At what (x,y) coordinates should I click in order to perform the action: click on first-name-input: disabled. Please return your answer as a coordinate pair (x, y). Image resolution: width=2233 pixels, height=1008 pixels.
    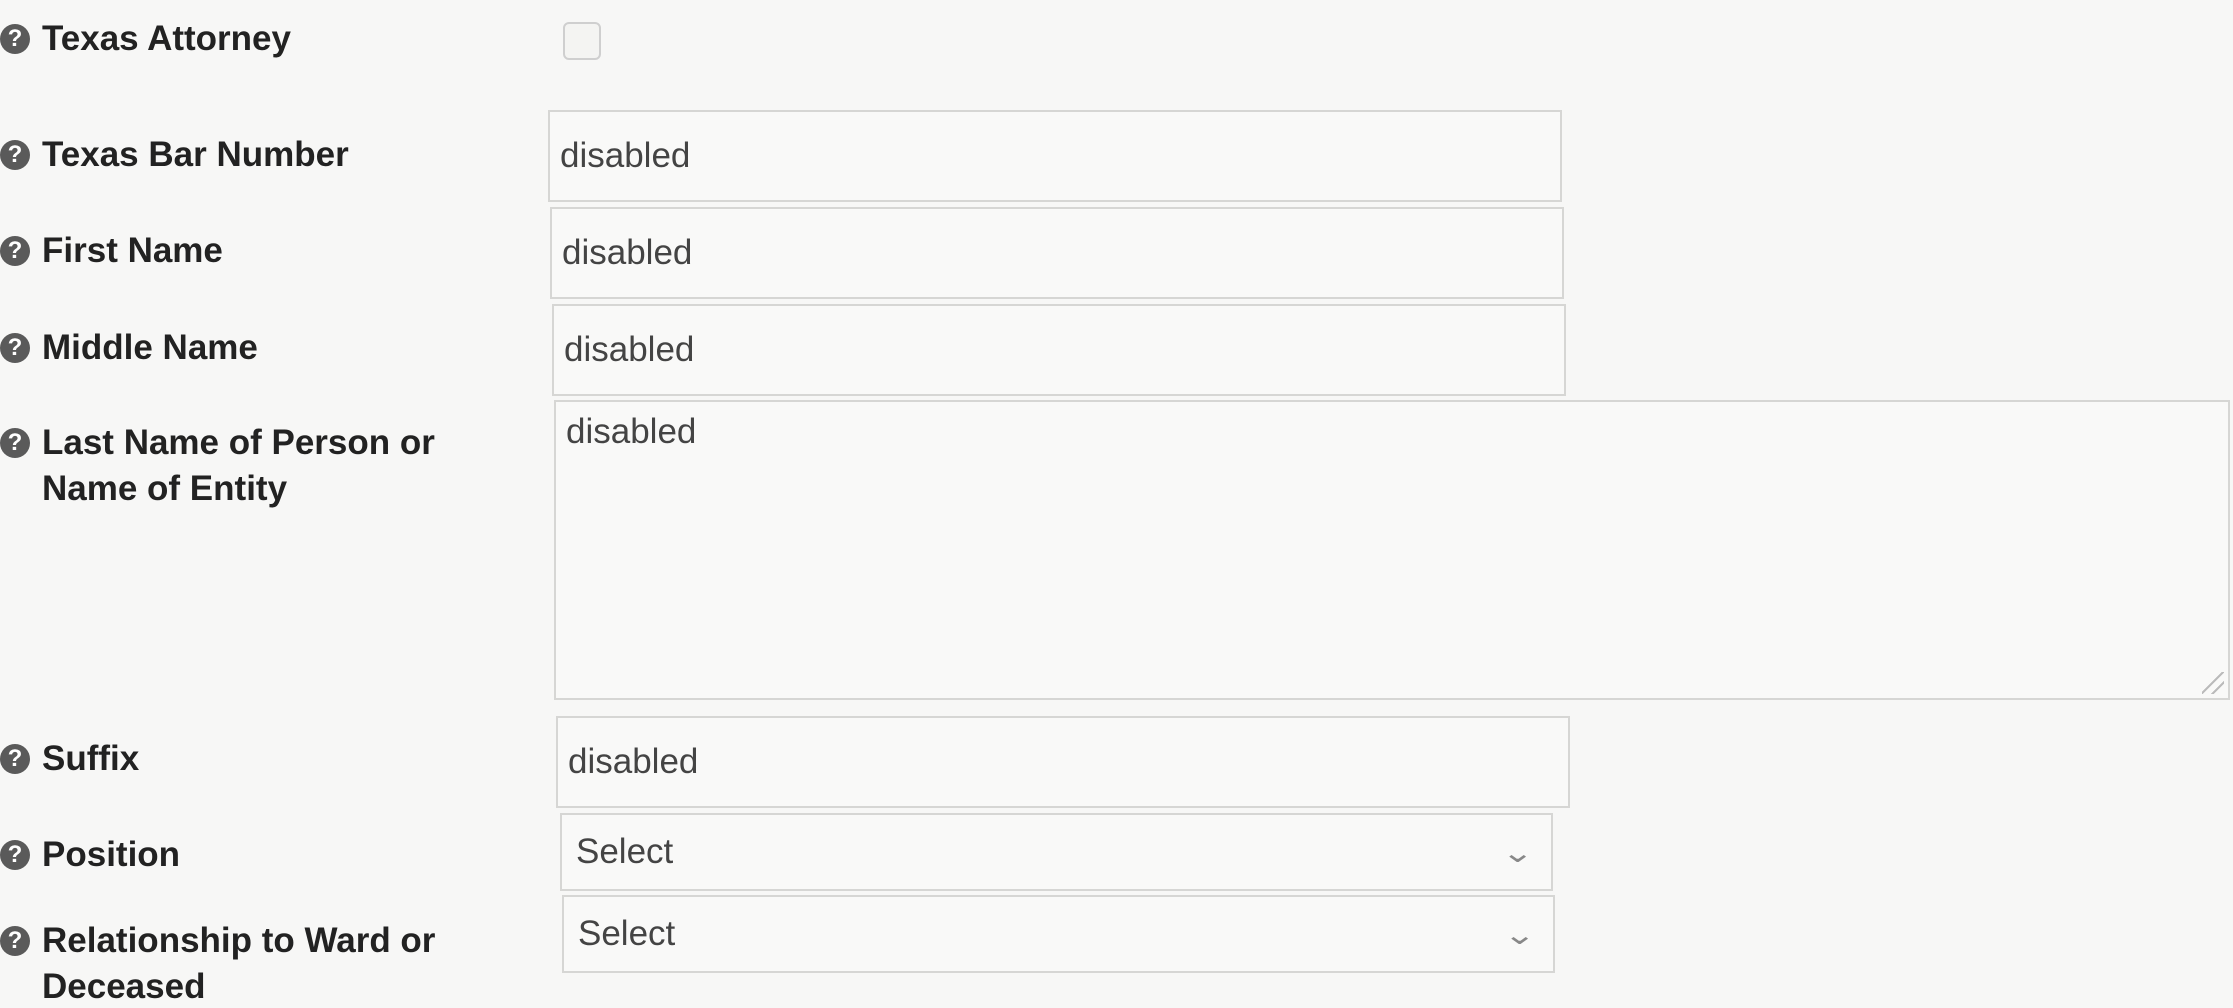
    Looking at the image, I should click on (1057, 253).